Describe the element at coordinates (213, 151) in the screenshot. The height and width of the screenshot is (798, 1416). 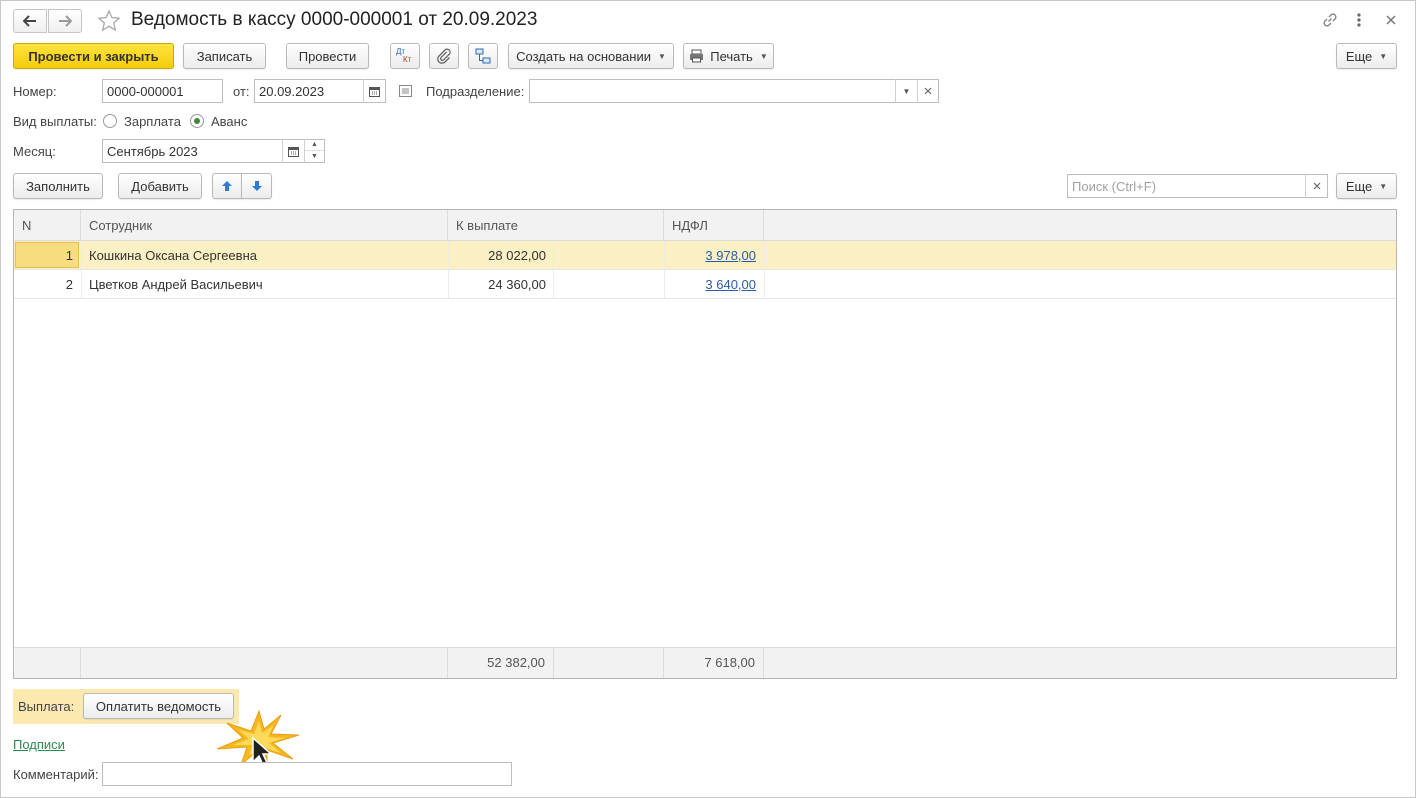
I see `month-field: Сентябрь 2023 ▲ ▼` at that location.